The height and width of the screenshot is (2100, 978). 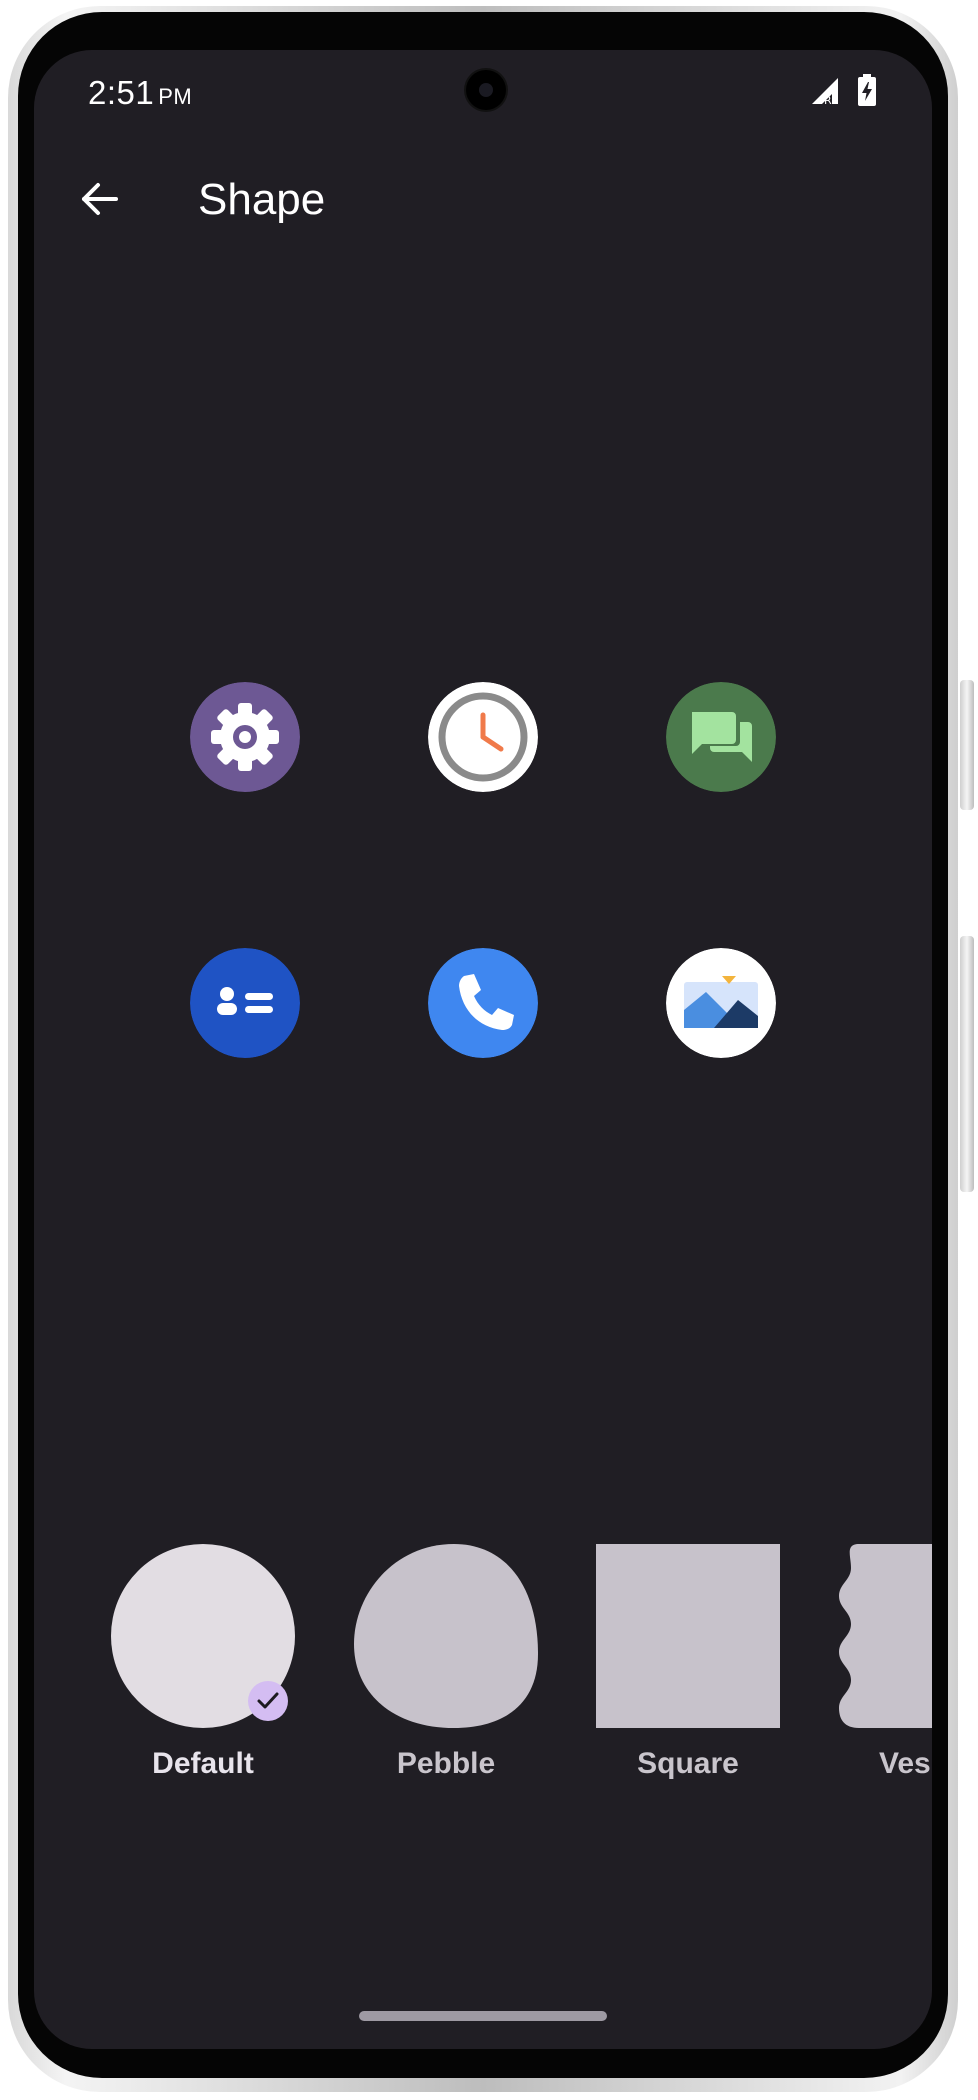 What do you see at coordinates (688, 1763) in the screenshot?
I see `shape-label-square: Square` at bounding box center [688, 1763].